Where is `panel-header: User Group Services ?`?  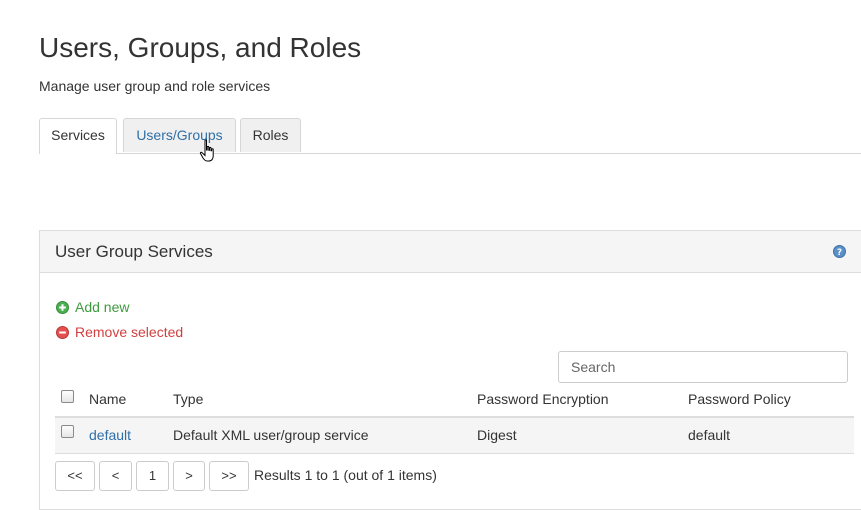 panel-header: User Group Services ? is located at coordinates (450, 252).